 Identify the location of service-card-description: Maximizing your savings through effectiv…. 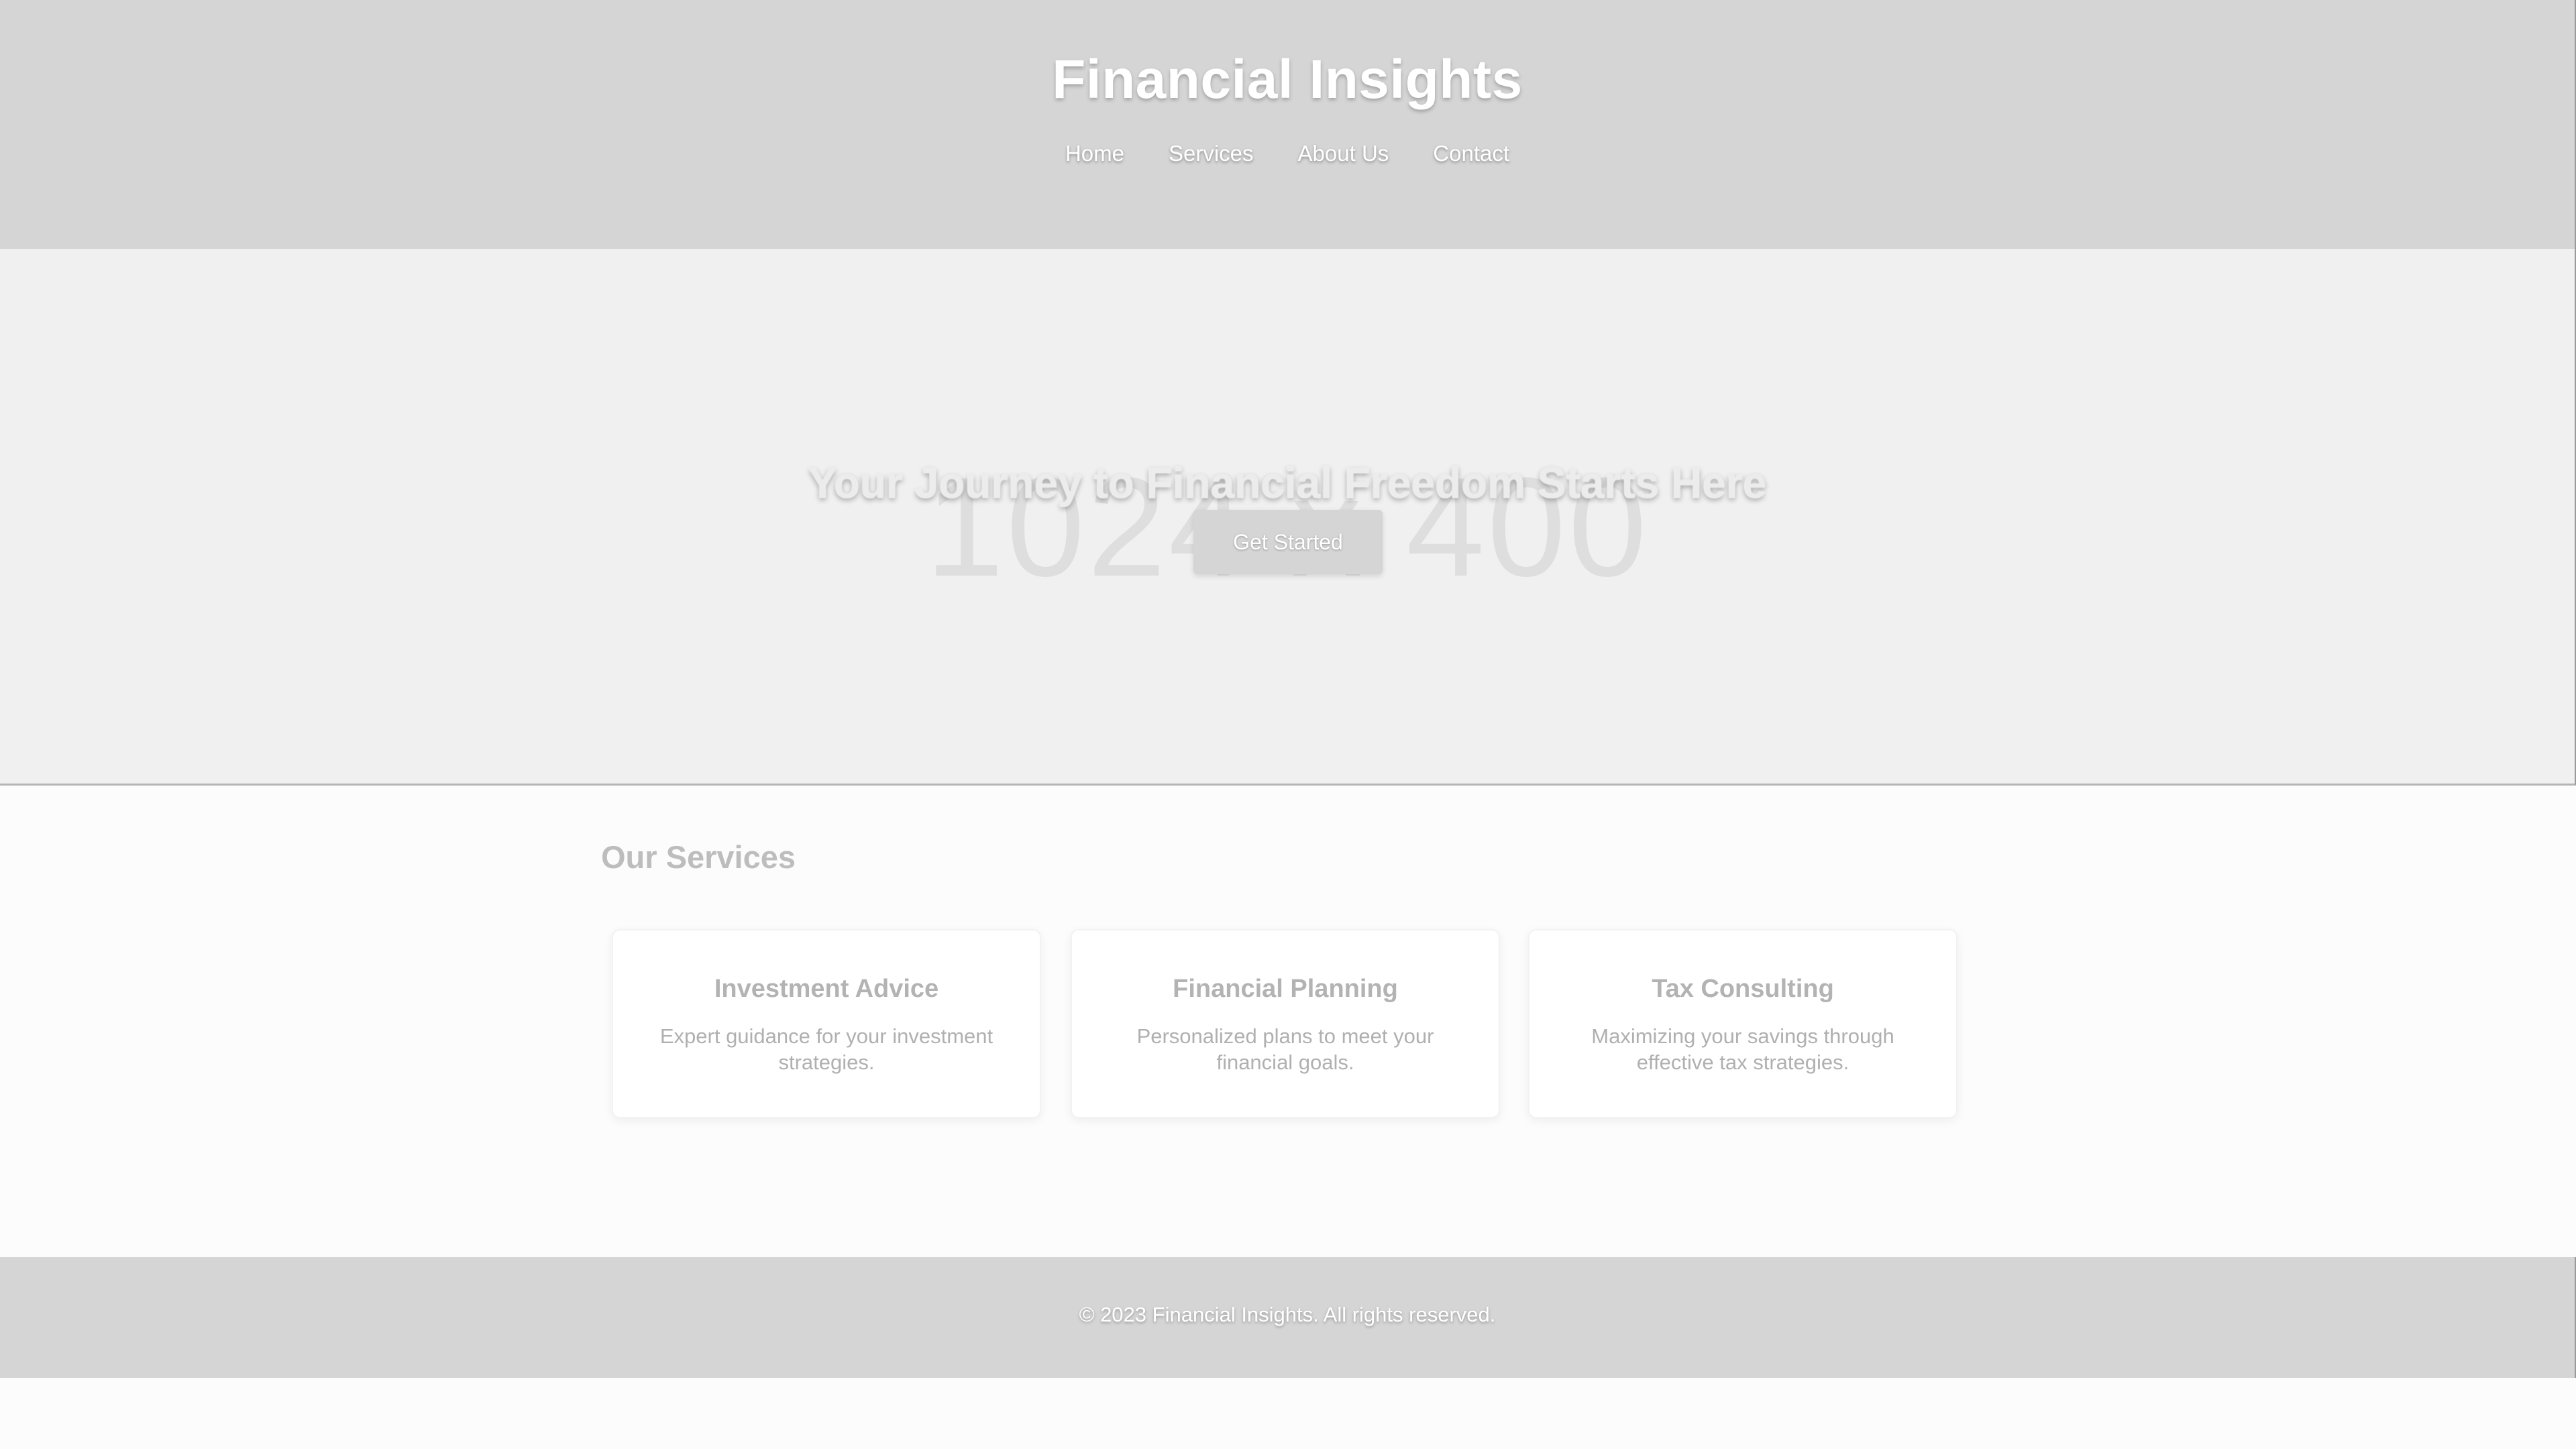
(1742, 1049).